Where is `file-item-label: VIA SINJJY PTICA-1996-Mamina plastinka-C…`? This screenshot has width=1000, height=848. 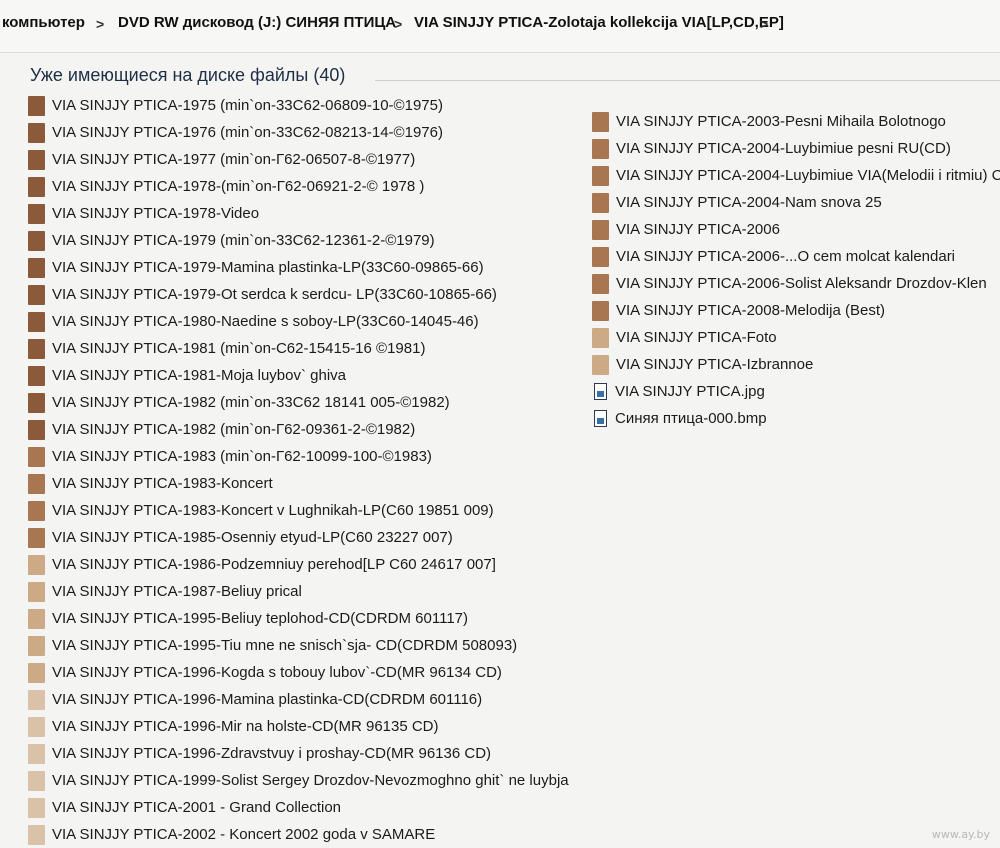 file-item-label: VIA SINJJY PTICA-1996-Mamina plastinka-C… is located at coordinates (267, 699).